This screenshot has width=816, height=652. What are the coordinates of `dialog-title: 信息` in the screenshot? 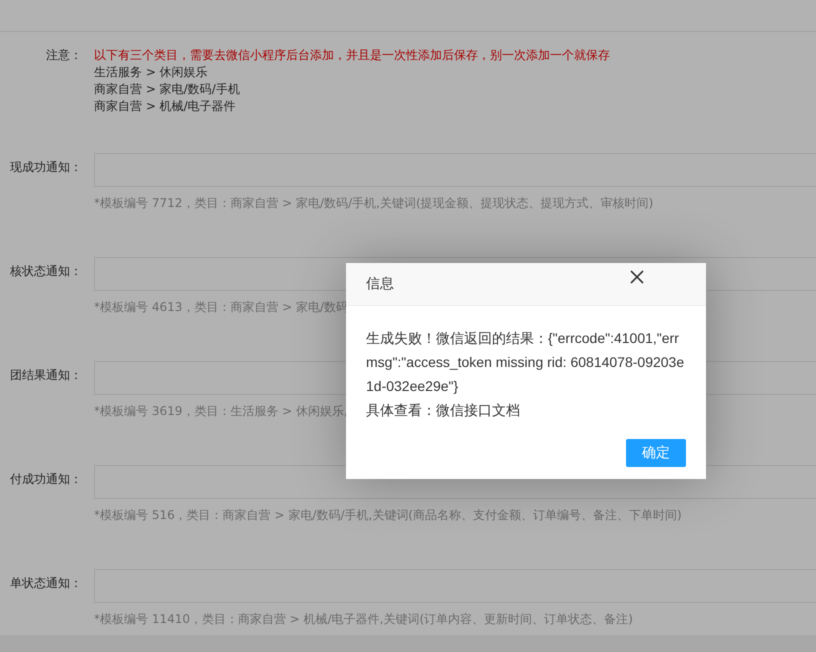 It's located at (380, 284).